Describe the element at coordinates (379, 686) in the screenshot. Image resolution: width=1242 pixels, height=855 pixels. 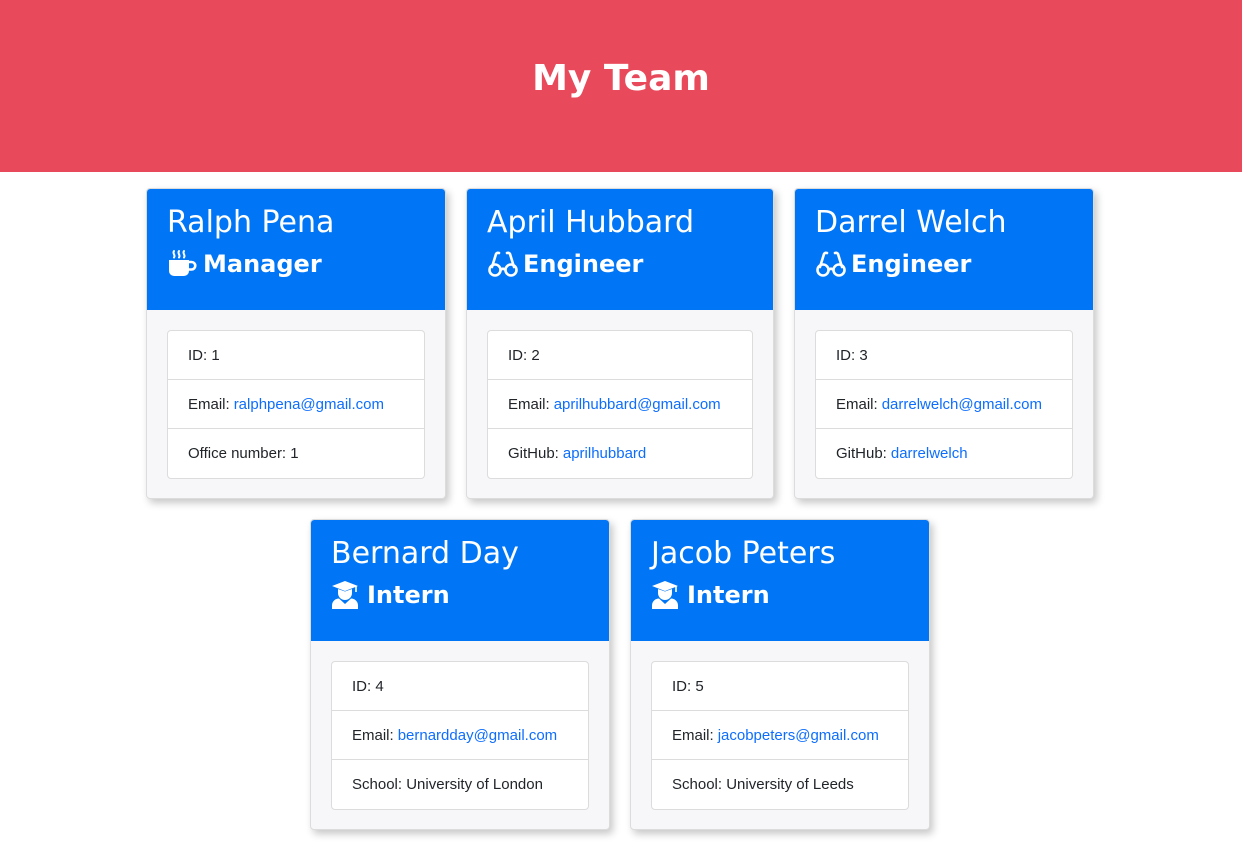
I see `id-value: 4` at that location.